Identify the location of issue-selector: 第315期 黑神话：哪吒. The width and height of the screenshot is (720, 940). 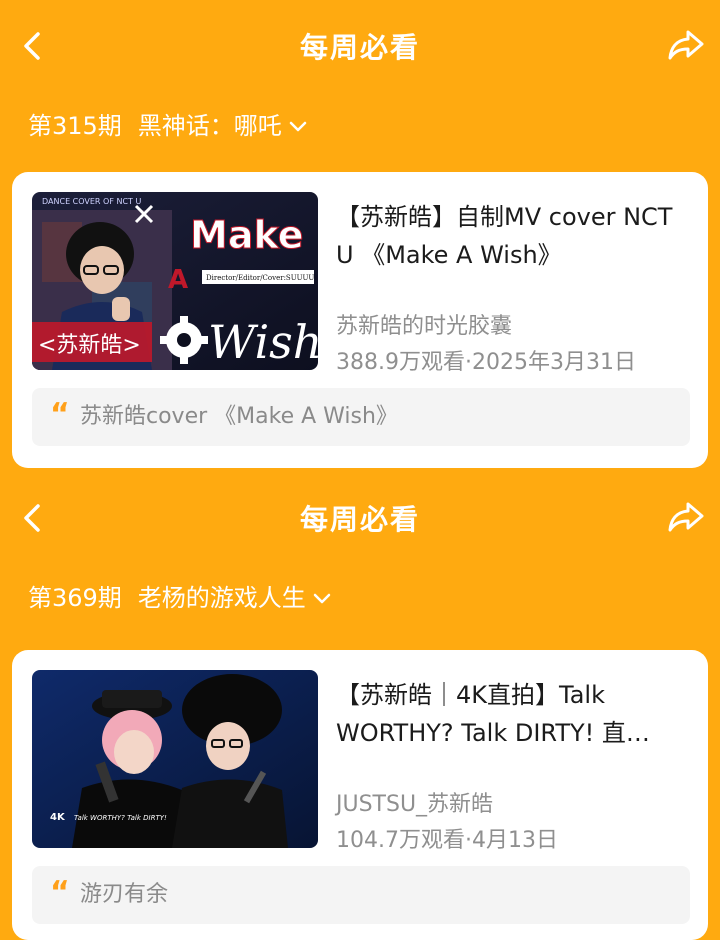
(360, 126).